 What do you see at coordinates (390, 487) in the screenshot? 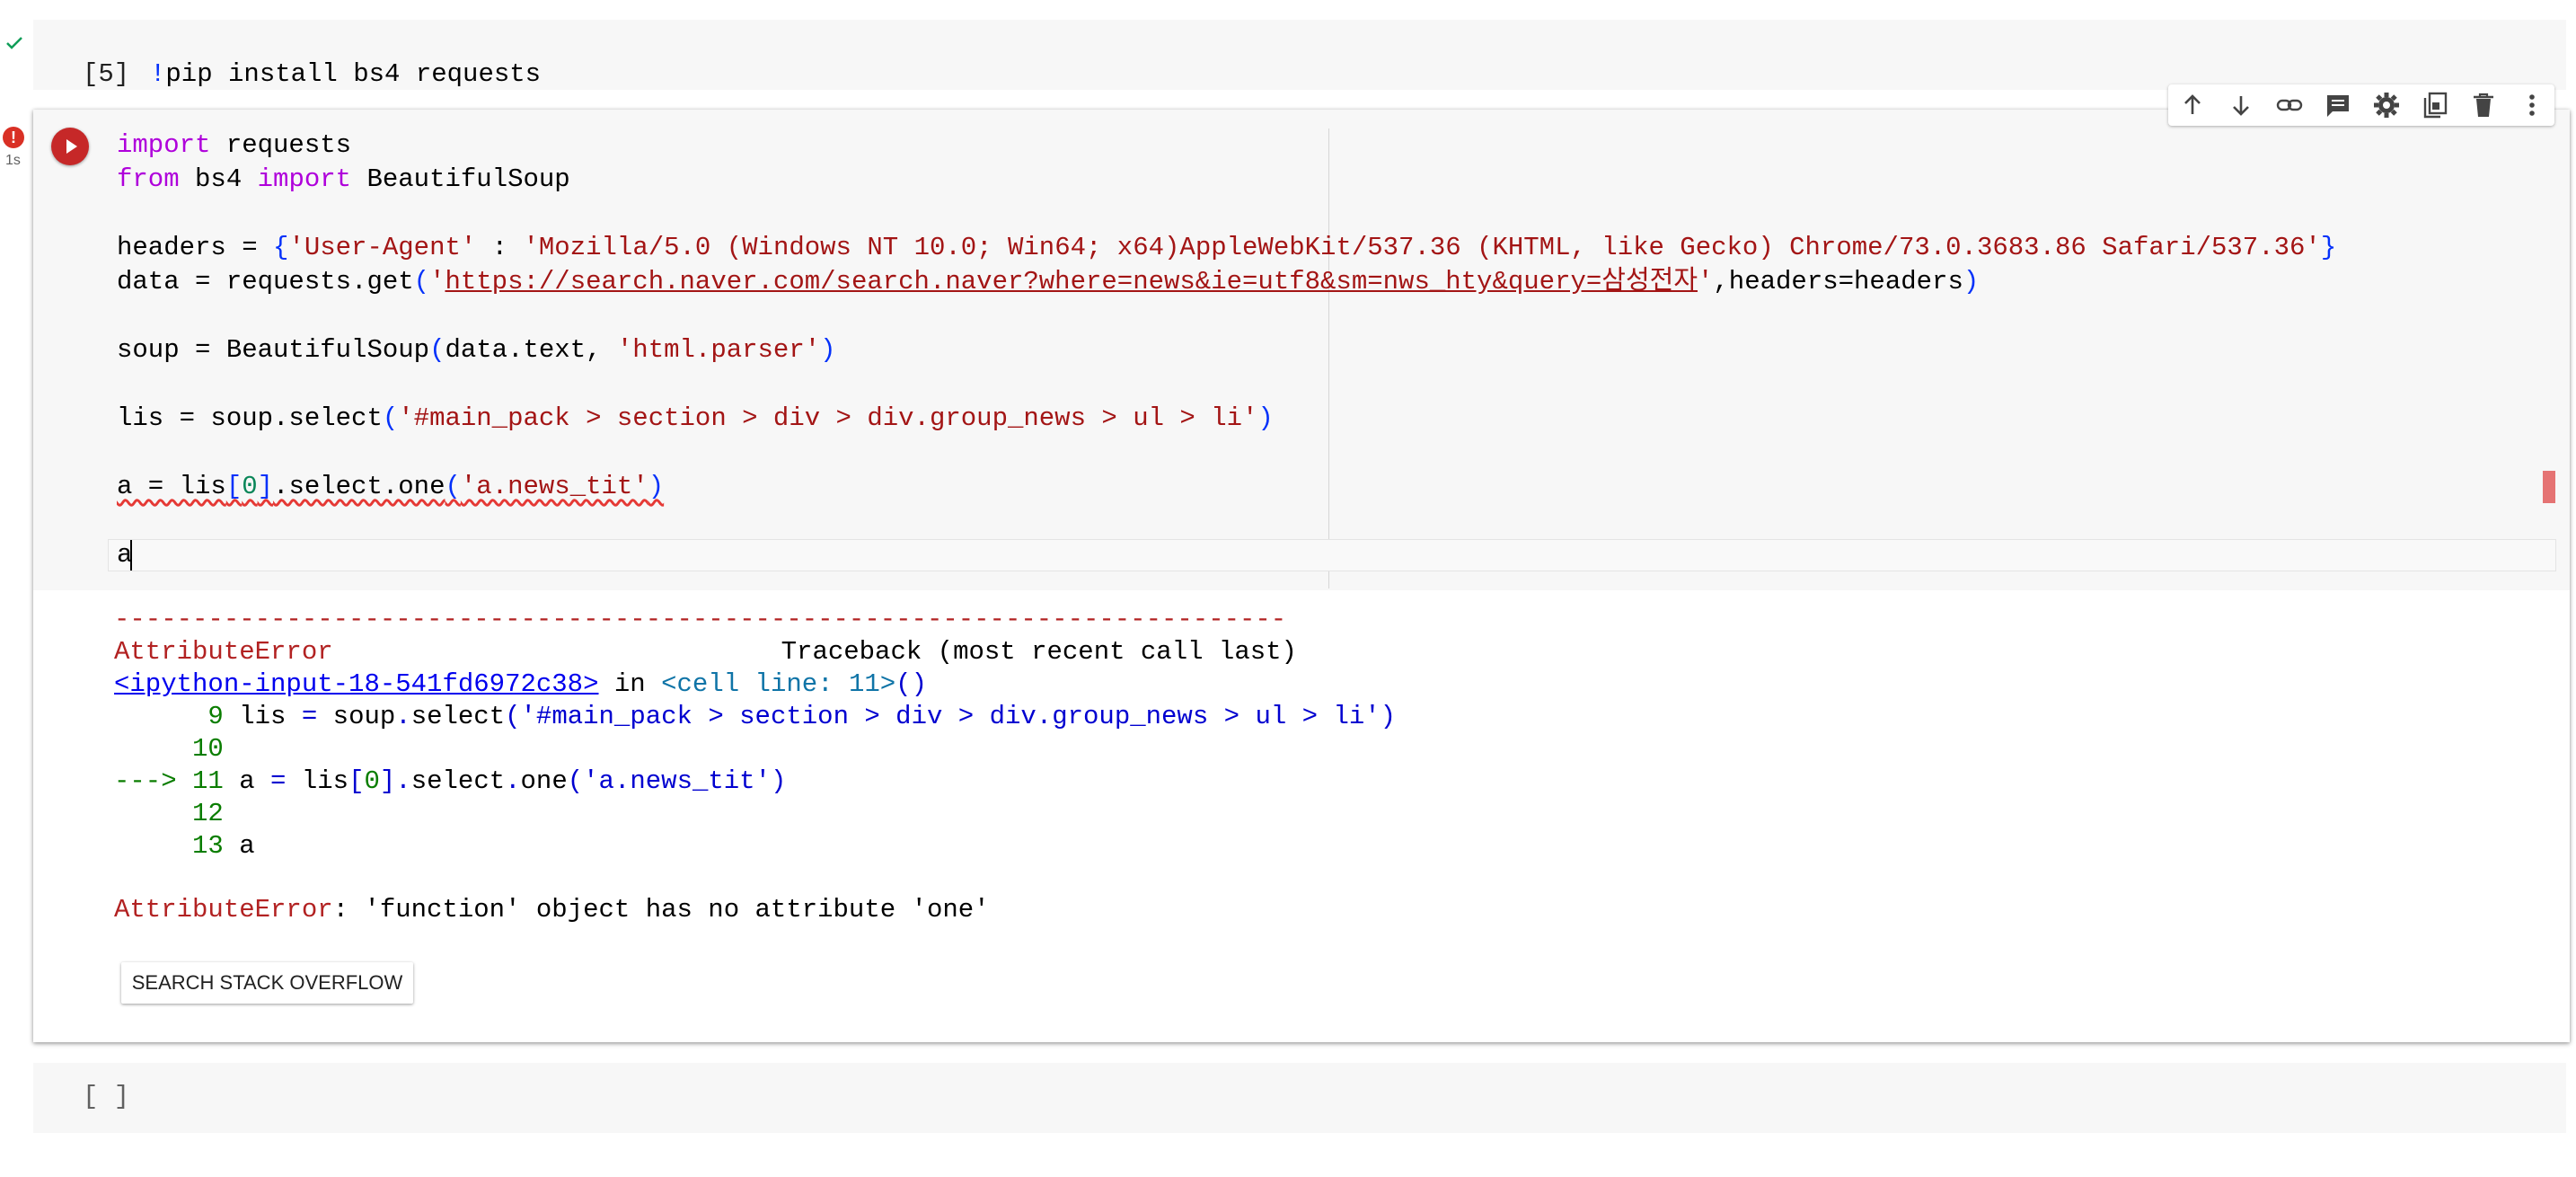
I see `code-line-error-squiggle: a = lis[0].select.one('a.news_tit')` at bounding box center [390, 487].